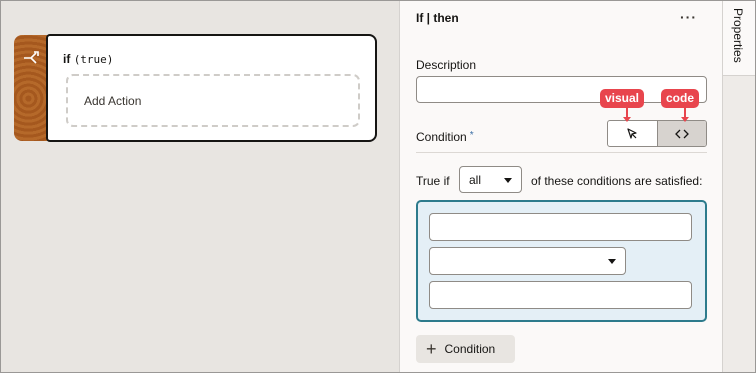  I want to click on match-selected-value: all, so click(475, 179).